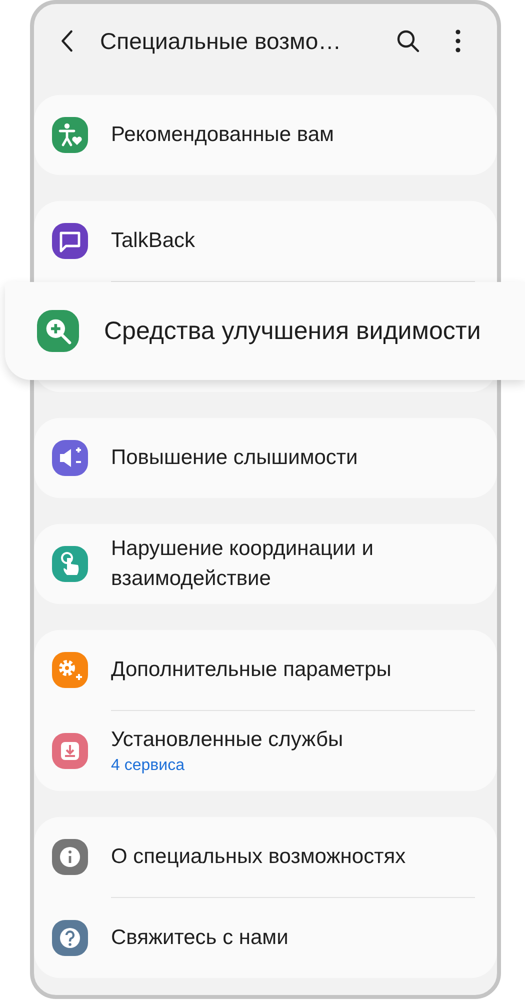  What do you see at coordinates (265, 458) in the screenshot?
I see `menu-item: Повышение слышимости` at bounding box center [265, 458].